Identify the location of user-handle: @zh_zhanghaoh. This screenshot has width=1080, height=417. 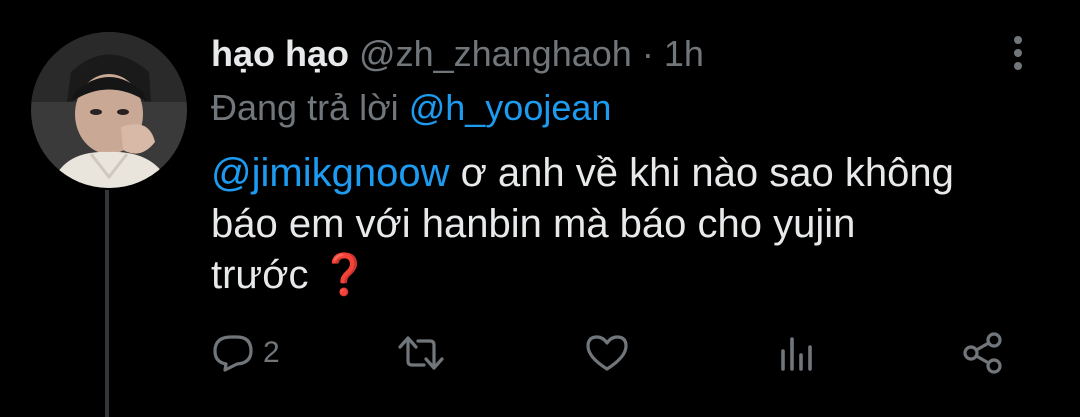
(495, 53).